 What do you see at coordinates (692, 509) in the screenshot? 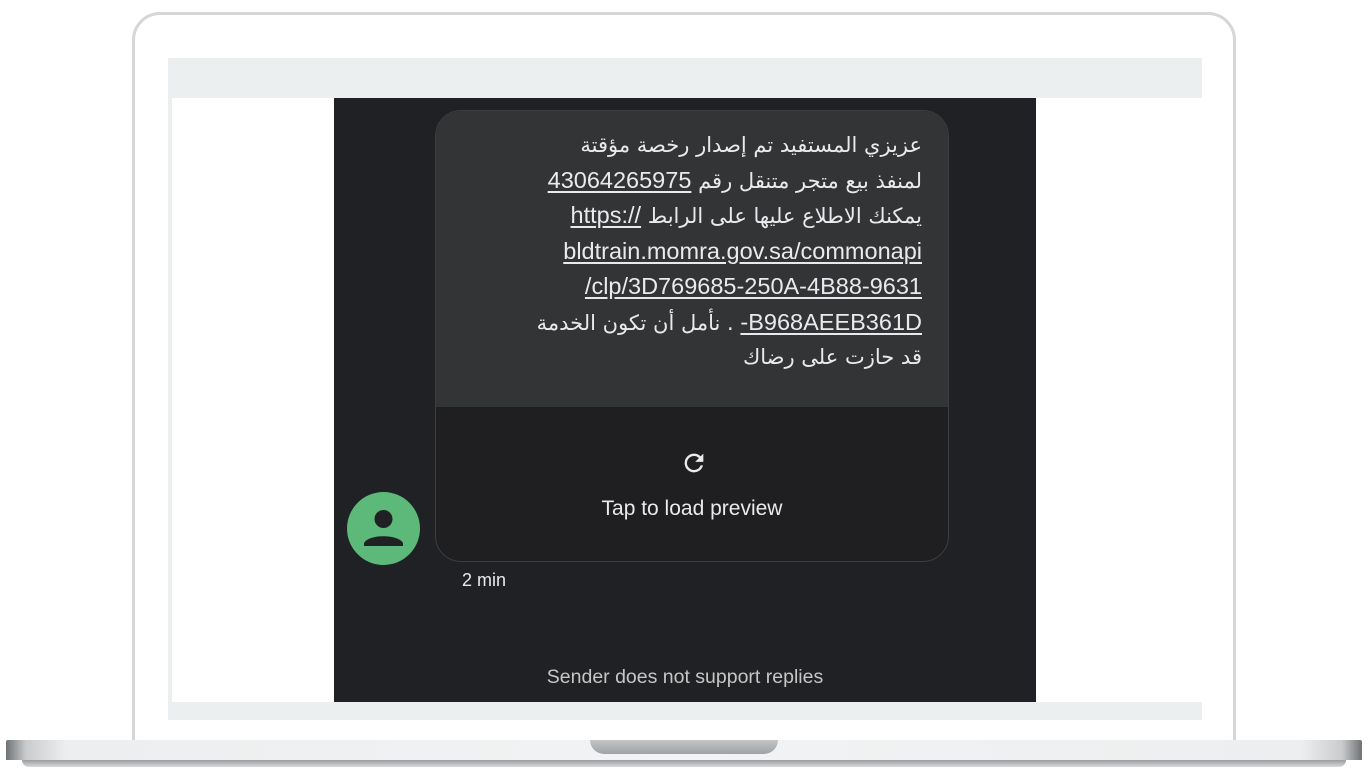
I see `tap-to-load-preview-label: Tap to load preview` at bounding box center [692, 509].